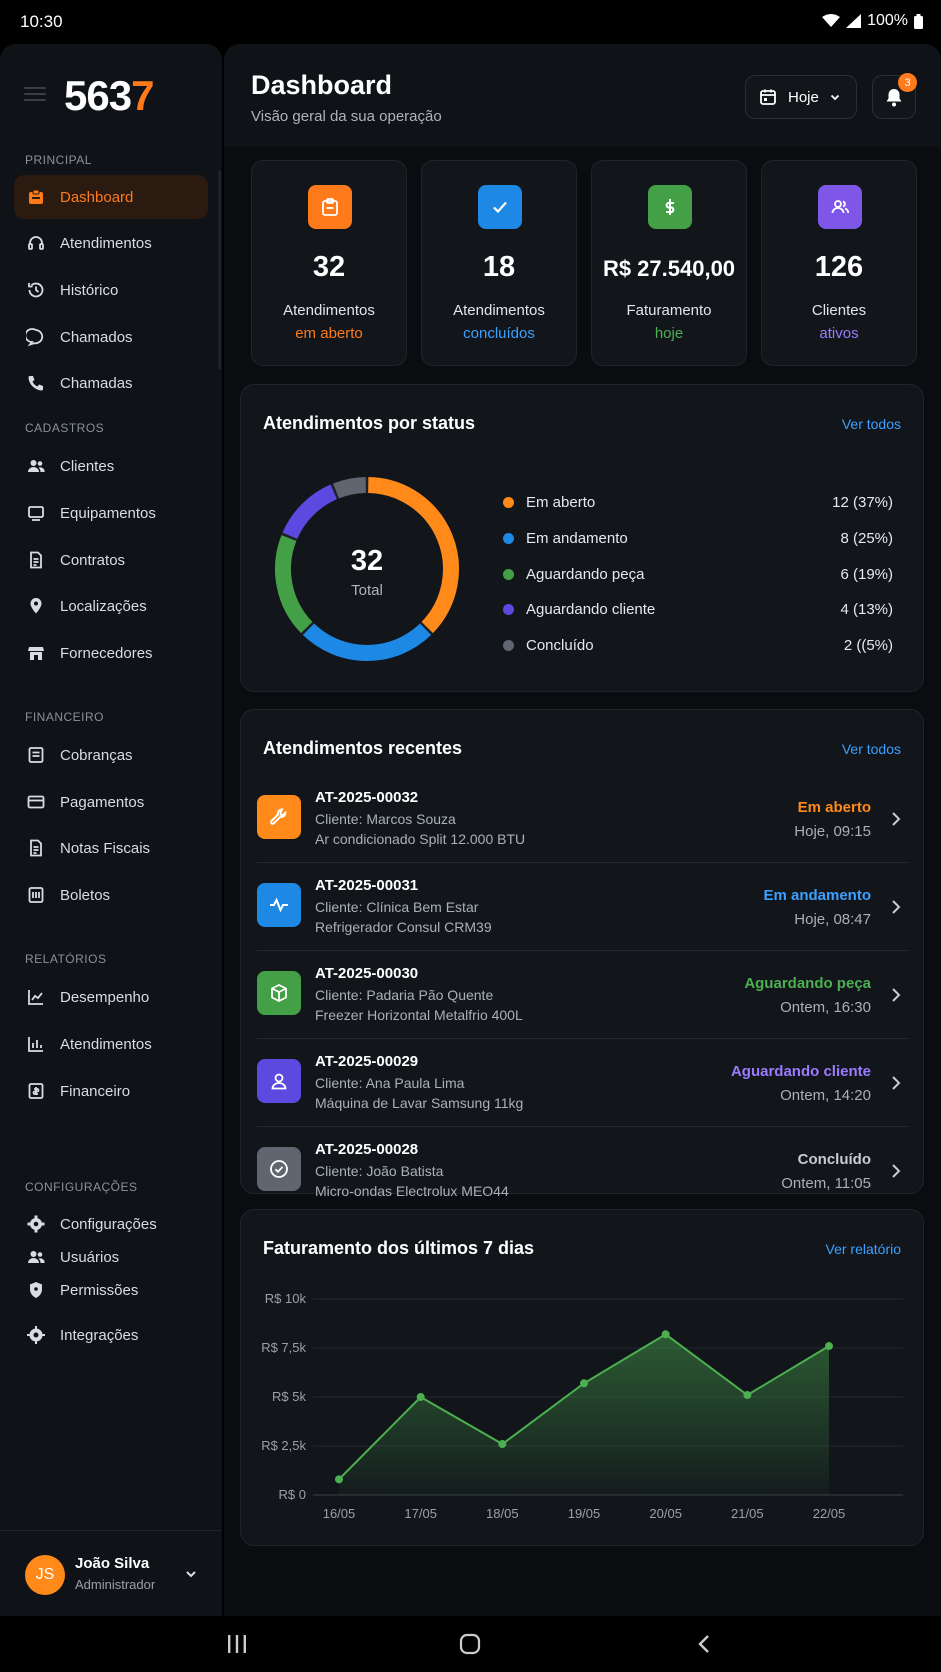 The height and width of the screenshot is (1672, 941). I want to click on sidebar-item-boletos: Boletos, so click(111, 895).